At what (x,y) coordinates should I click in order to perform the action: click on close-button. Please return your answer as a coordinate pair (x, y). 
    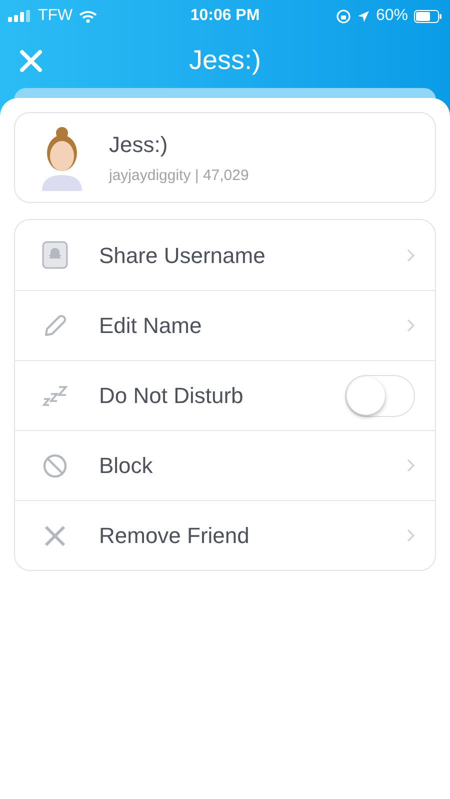
    Looking at the image, I should click on (31, 61).